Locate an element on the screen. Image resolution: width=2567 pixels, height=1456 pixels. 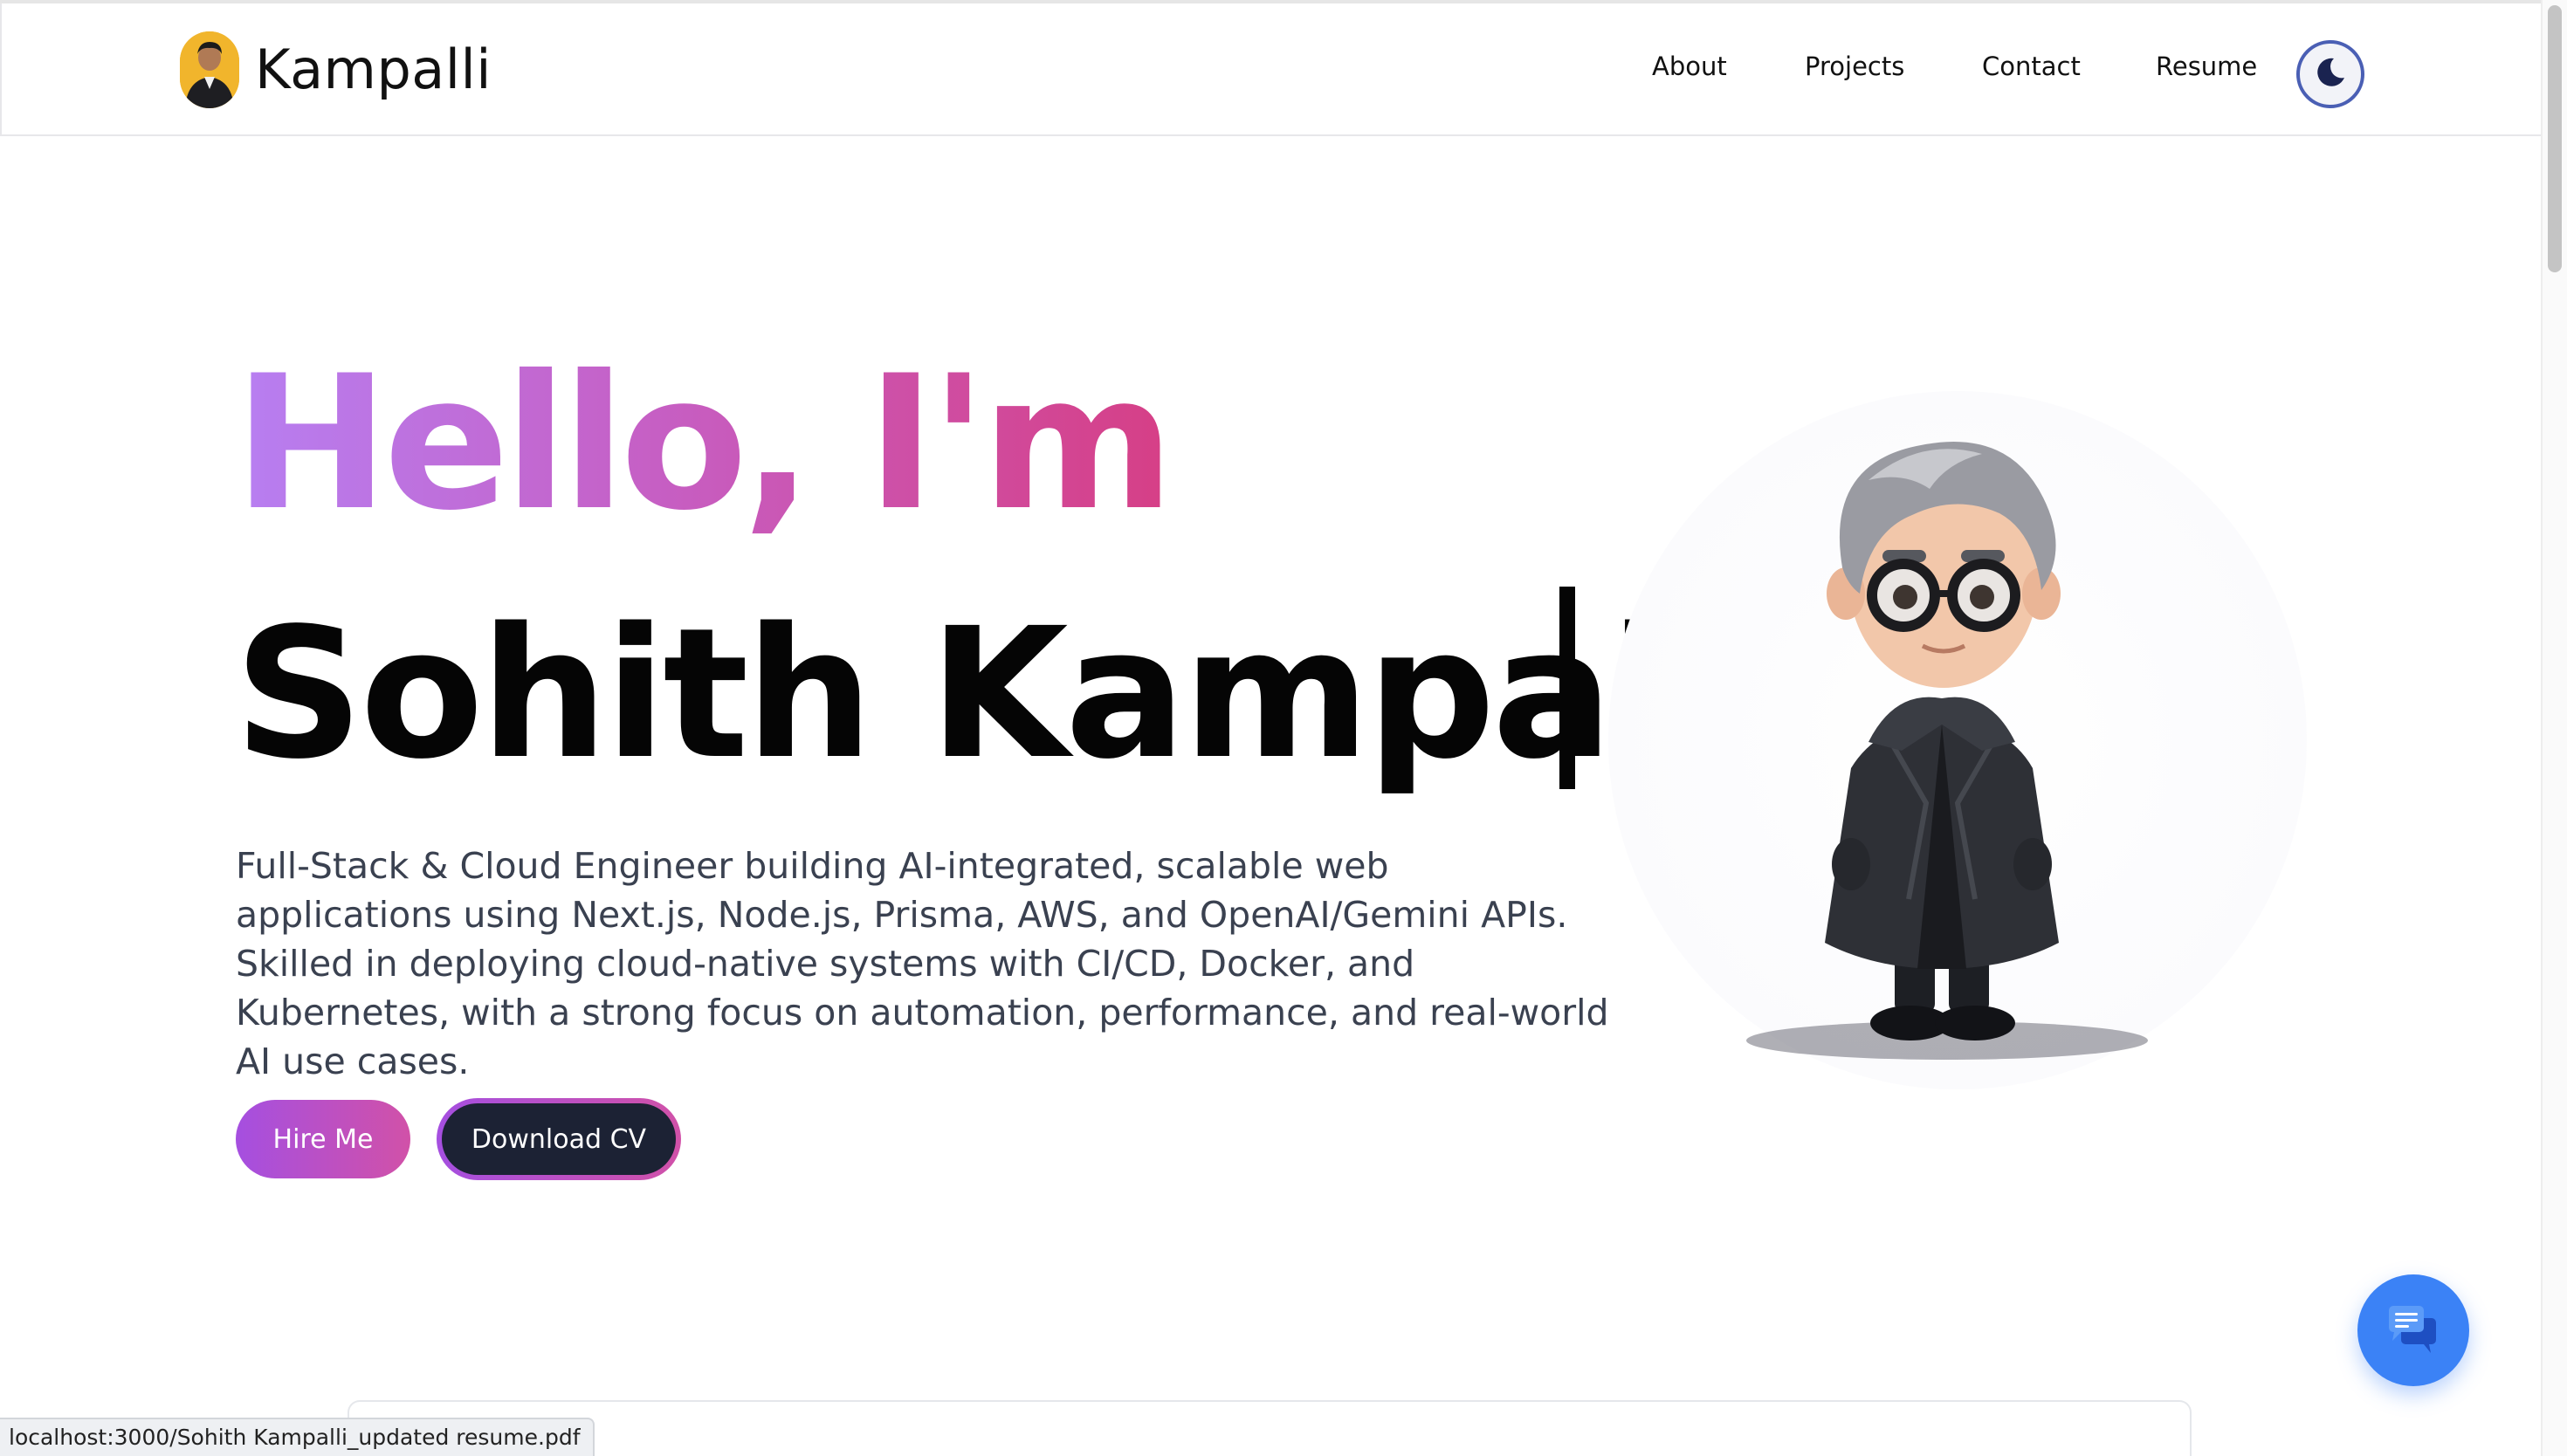
brand-logo: Kampalli is located at coordinates (336, 69).